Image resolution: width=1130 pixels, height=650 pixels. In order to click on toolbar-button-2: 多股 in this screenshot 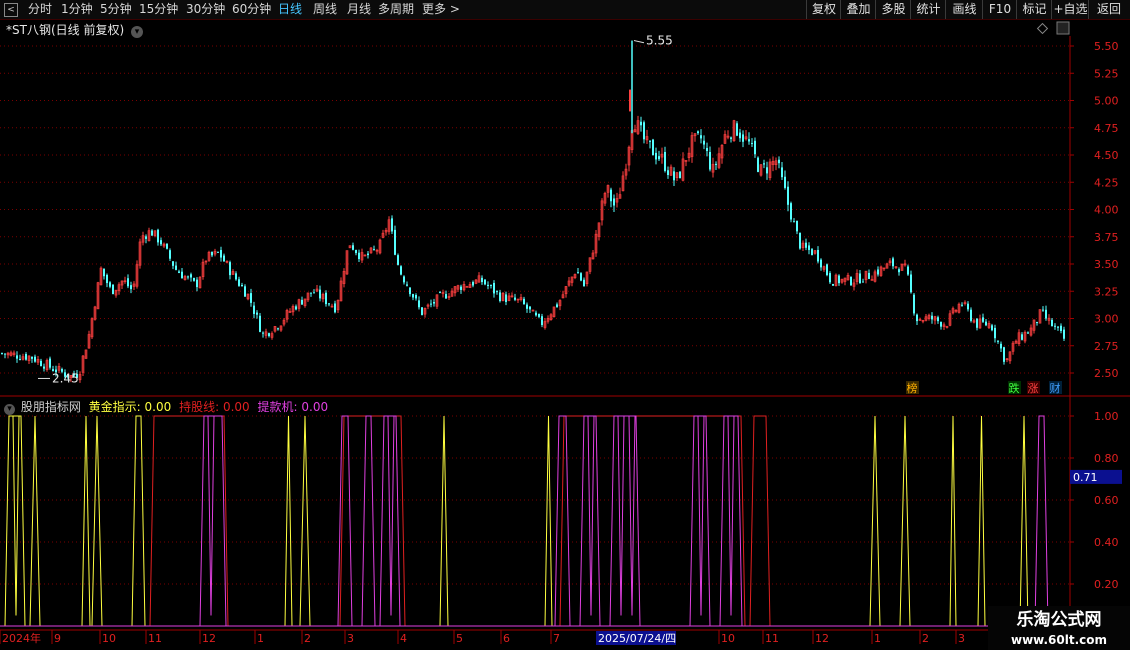, I will do `click(893, 9)`.